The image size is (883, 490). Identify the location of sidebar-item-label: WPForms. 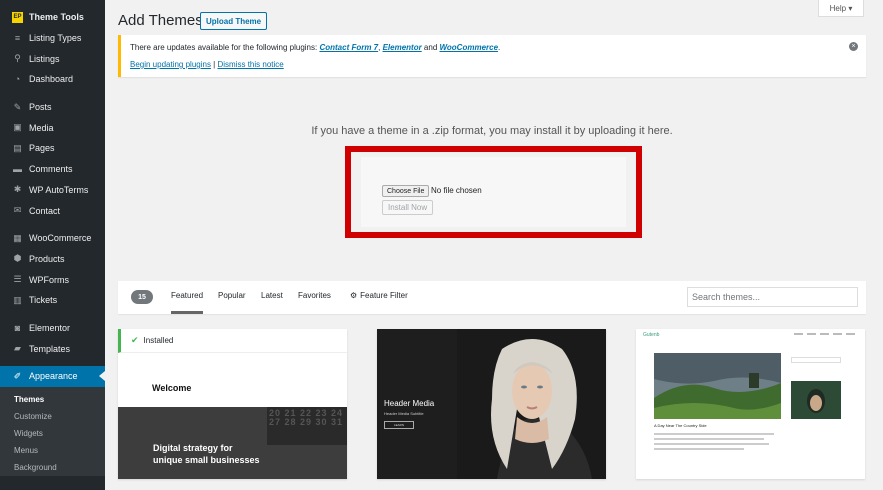
(49, 279).